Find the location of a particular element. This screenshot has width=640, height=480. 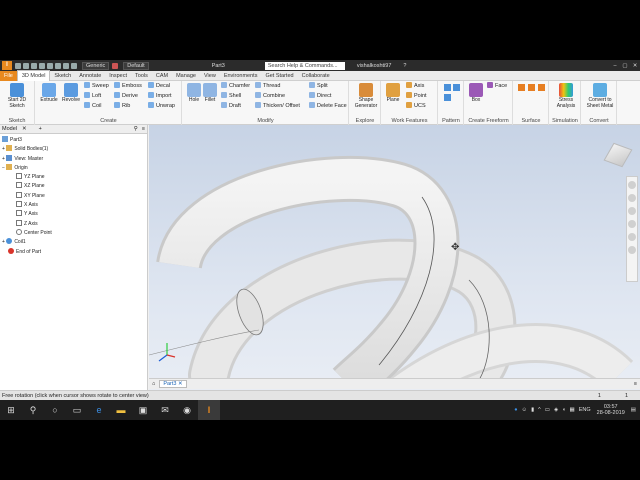

battery-icon: ▭ is located at coordinates (547, 410).